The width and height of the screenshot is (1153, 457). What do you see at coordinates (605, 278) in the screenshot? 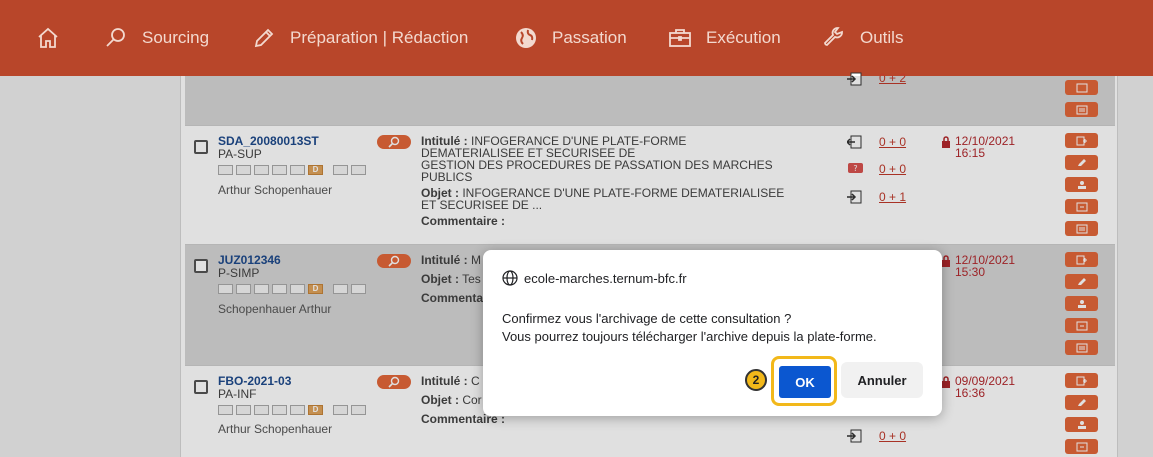
I see `dialog-origin-text: ecole-marches.ternum-bfc.fr` at bounding box center [605, 278].